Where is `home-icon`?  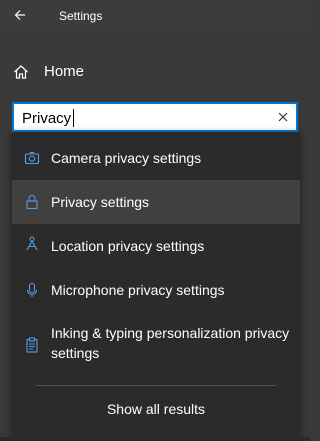 home-icon is located at coordinates (21, 72).